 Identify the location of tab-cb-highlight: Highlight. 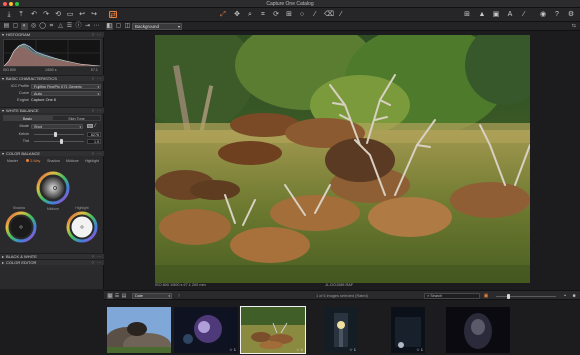
(92, 161).